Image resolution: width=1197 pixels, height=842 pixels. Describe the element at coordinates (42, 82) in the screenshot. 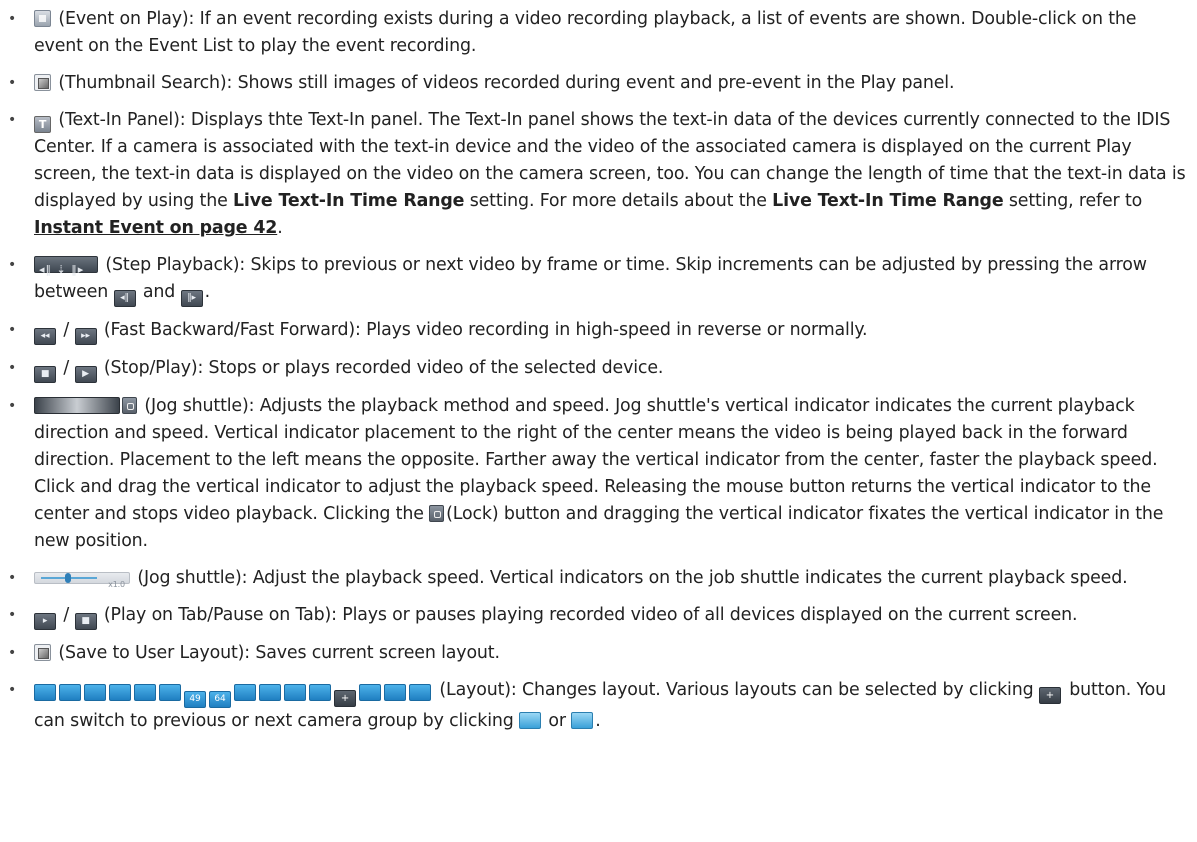

I see `thumbnail-search-icon` at that location.